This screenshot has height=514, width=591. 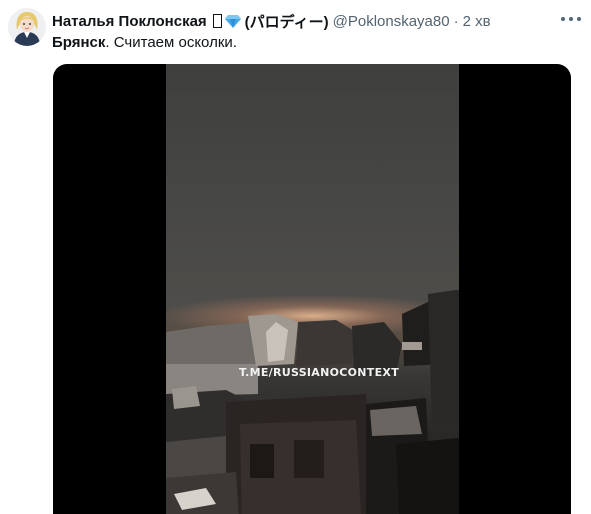 What do you see at coordinates (171, 42) in the screenshot?
I see `tweet-text-rest: . Считаем осколки.` at bounding box center [171, 42].